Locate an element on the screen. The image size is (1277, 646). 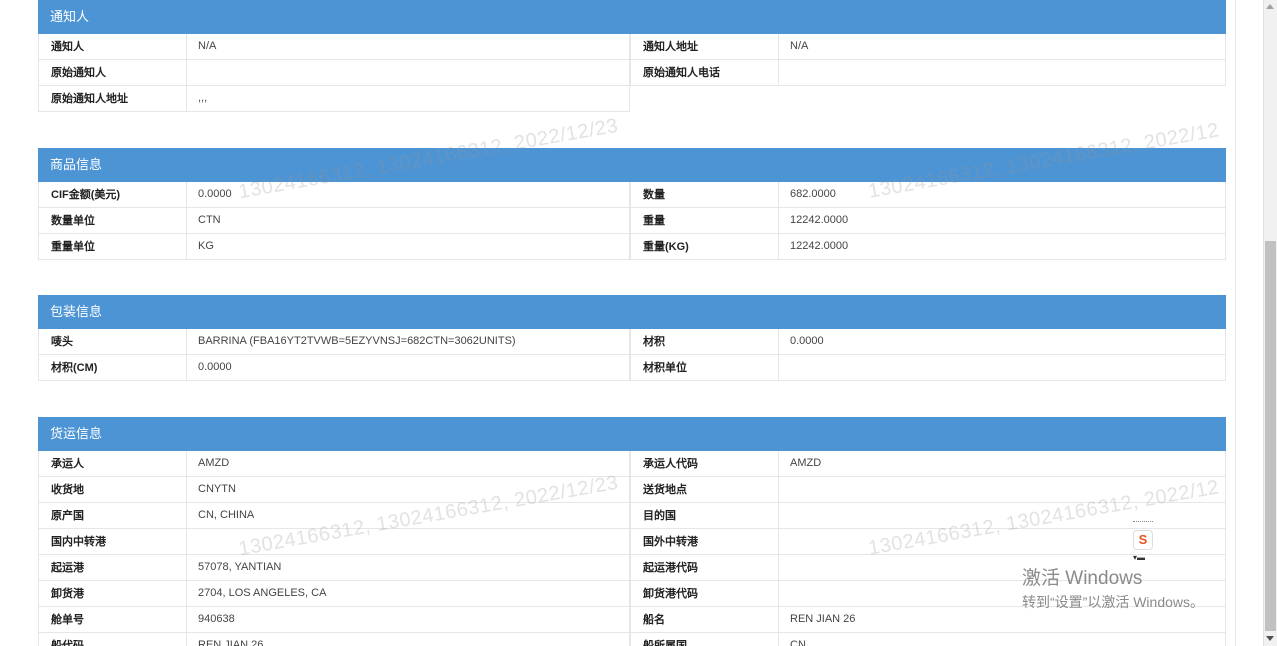
field-label: 重量(KG) is located at coordinates (704, 246).